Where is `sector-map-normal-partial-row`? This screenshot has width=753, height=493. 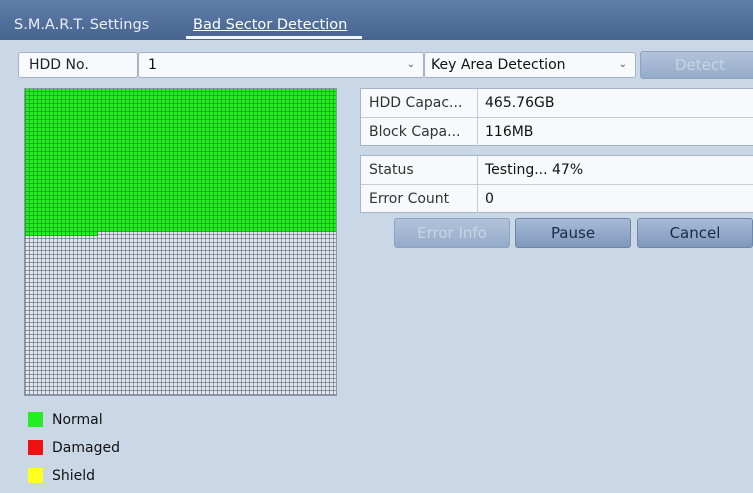 sector-map-normal-partial-row is located at coordinates (61, 234).